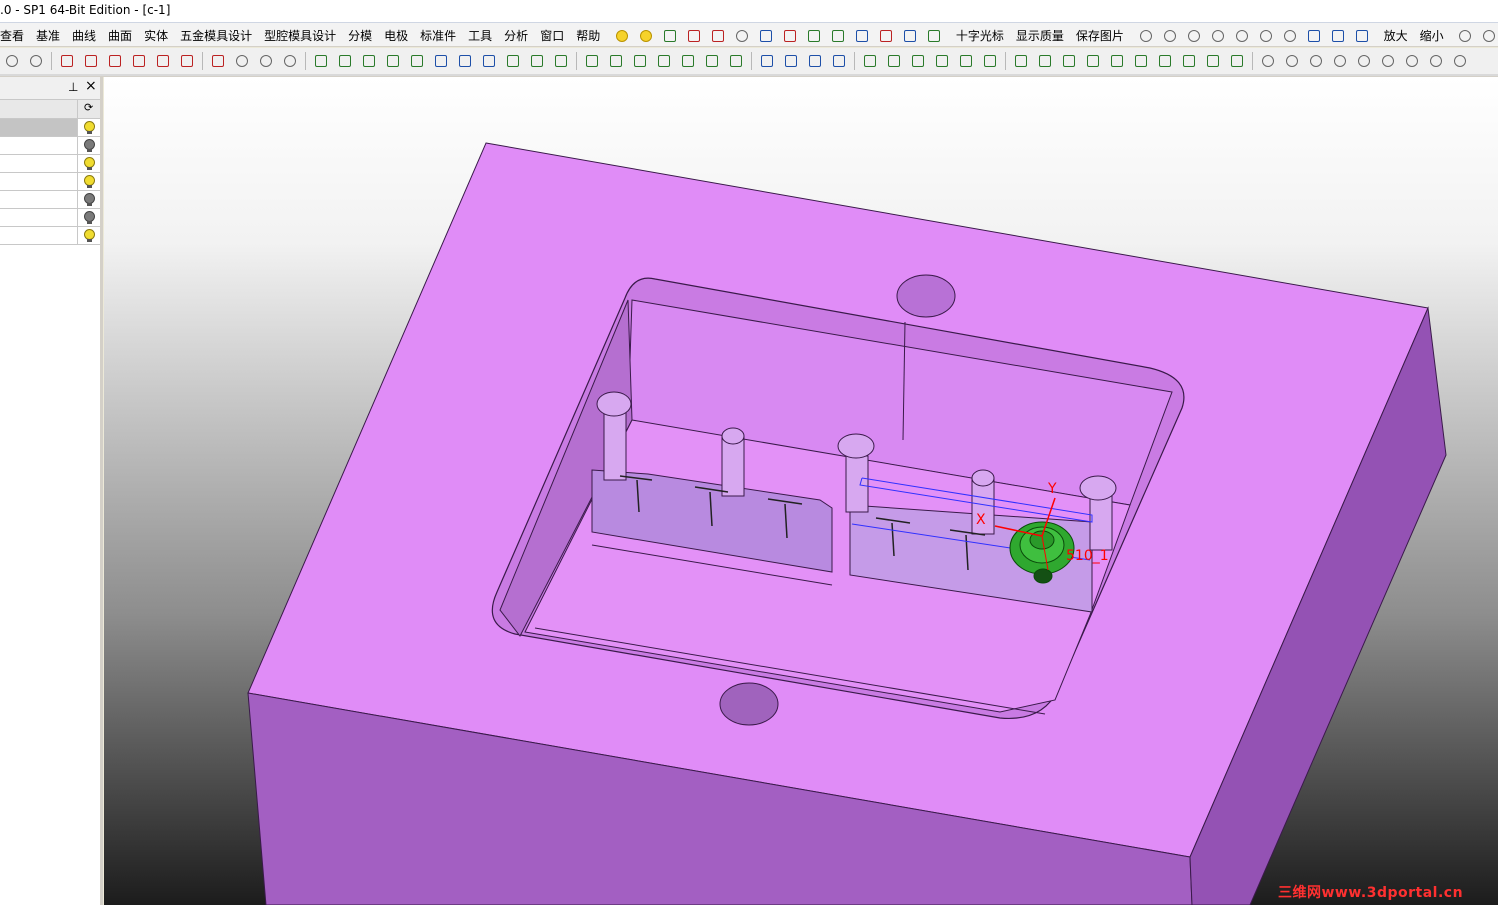 The height and width of the screenshot is (905, 1498). Describe the element at coordinates (163, 61) in the screenshot. I see `select-point-icon` at that location.